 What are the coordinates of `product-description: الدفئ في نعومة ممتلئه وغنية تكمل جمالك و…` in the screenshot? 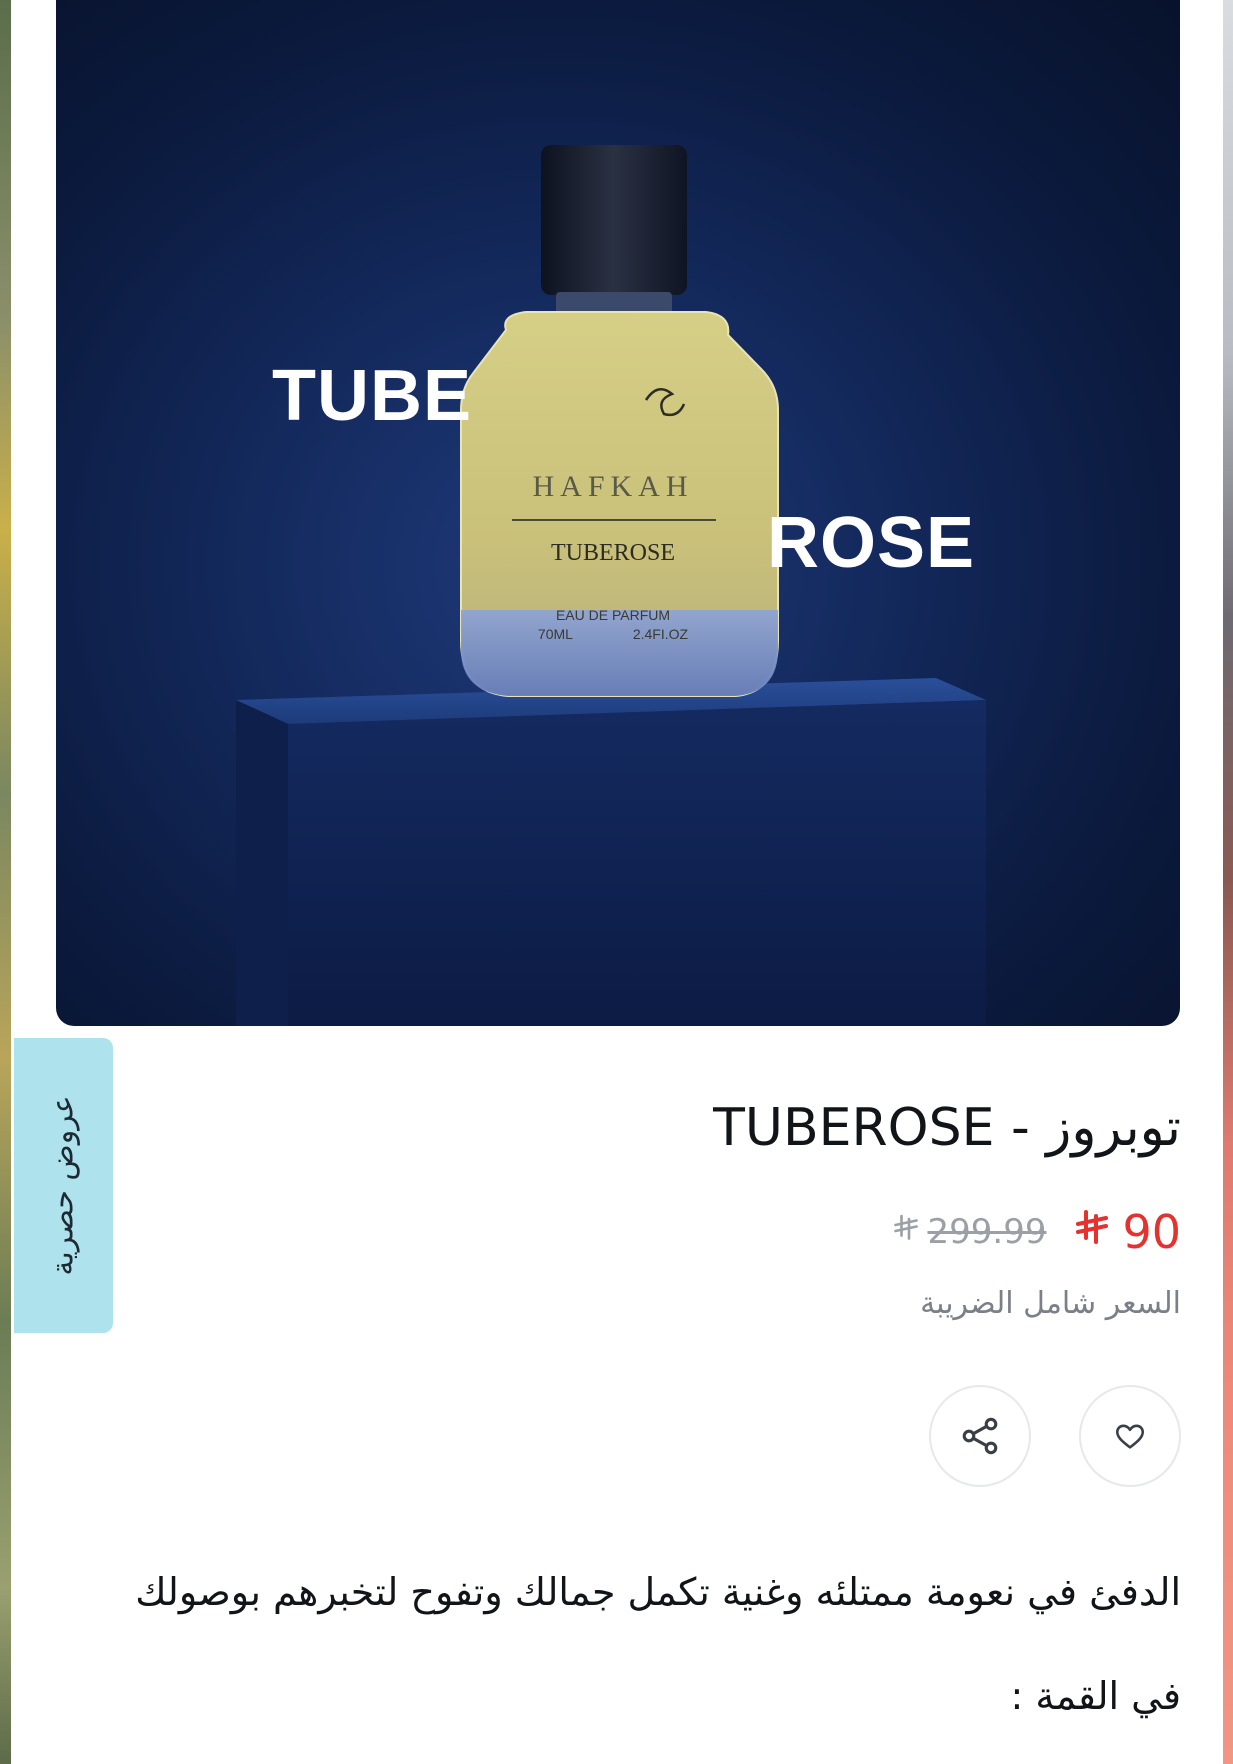 It's located at (618, 1644).